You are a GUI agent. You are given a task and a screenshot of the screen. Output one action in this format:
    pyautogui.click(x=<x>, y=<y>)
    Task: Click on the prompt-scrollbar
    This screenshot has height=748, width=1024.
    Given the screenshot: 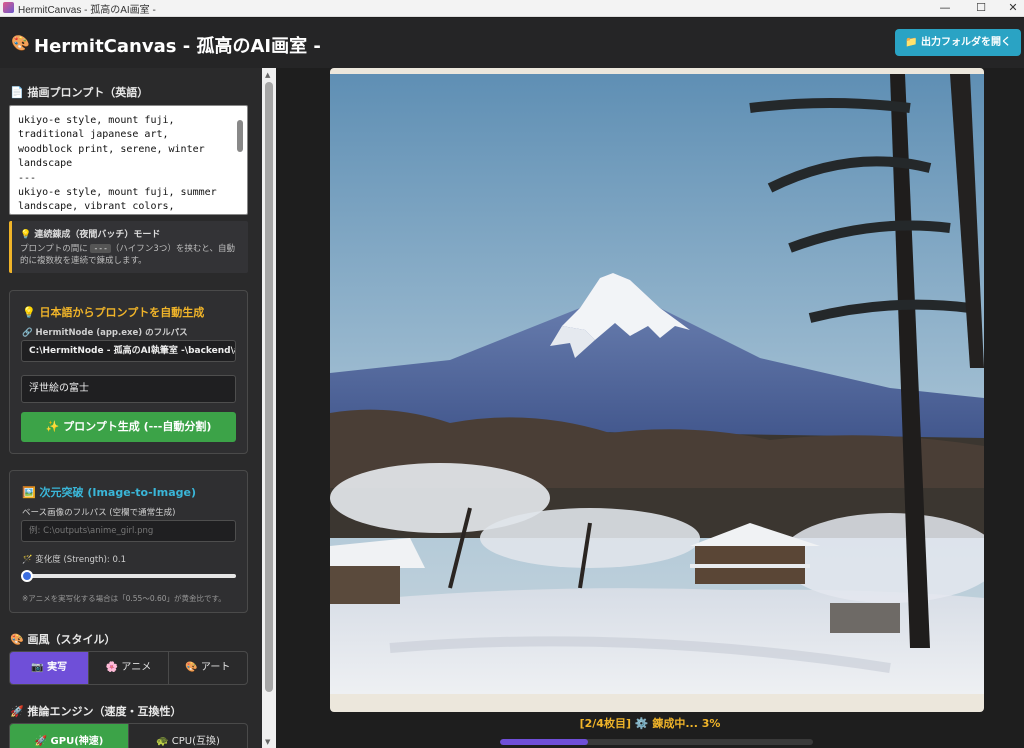 What is the action you would take?
    pyautogui.click(x=240, y=160)
    